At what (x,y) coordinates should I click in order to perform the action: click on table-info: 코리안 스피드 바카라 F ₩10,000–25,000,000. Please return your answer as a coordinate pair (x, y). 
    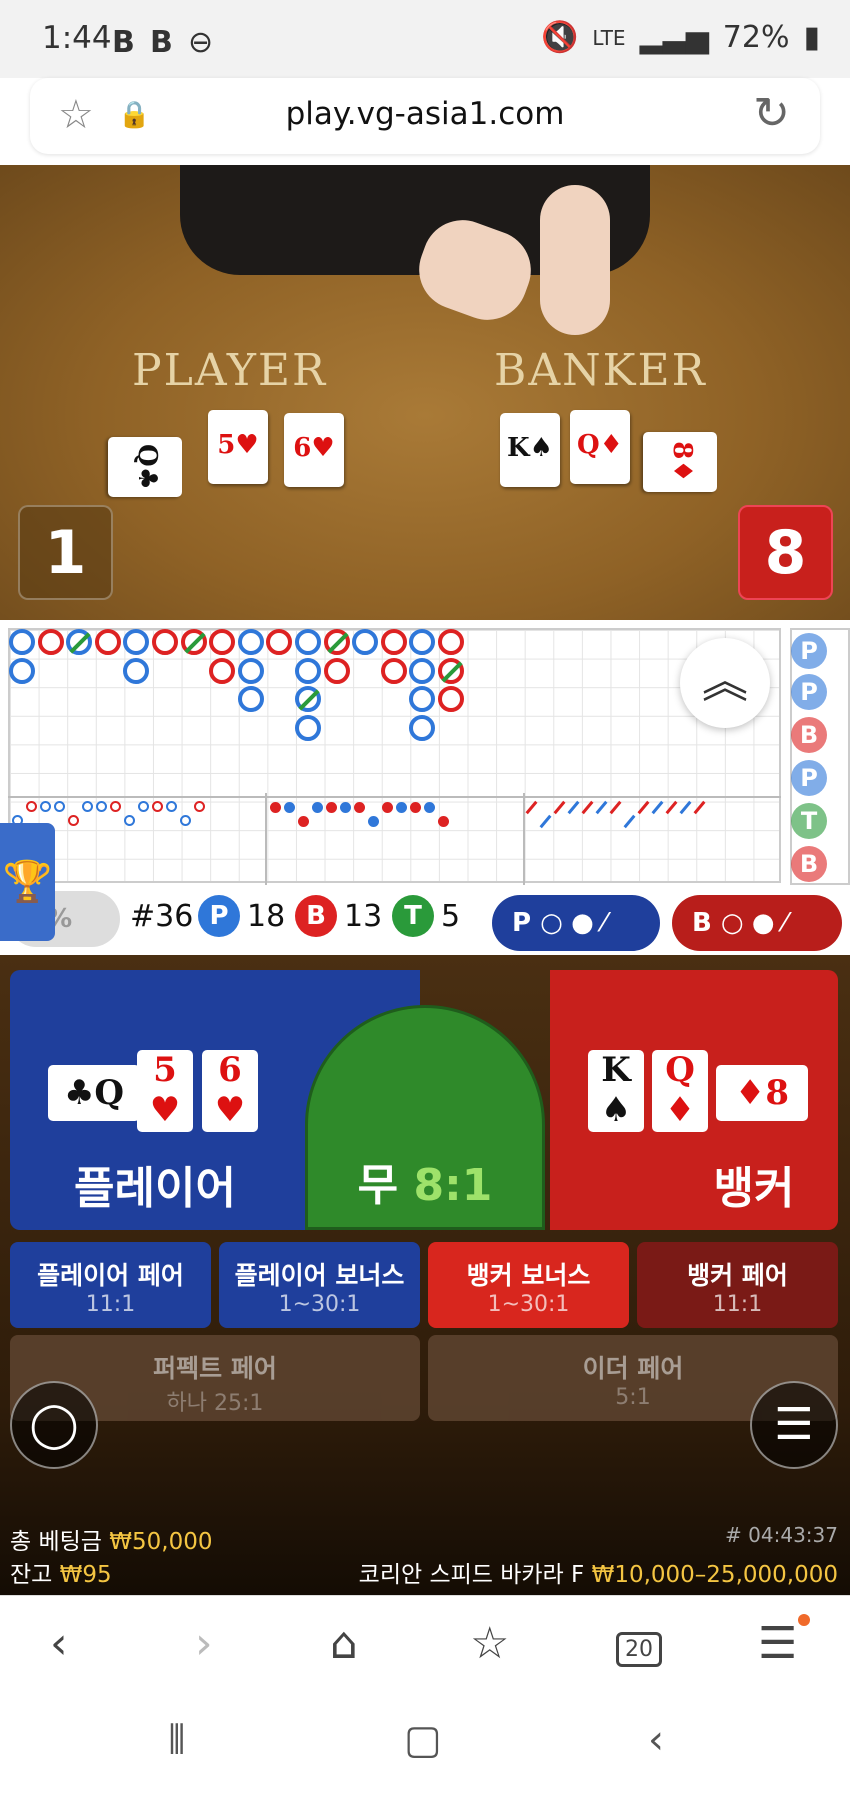
    Looking at the image, I should click on (598, 1575).